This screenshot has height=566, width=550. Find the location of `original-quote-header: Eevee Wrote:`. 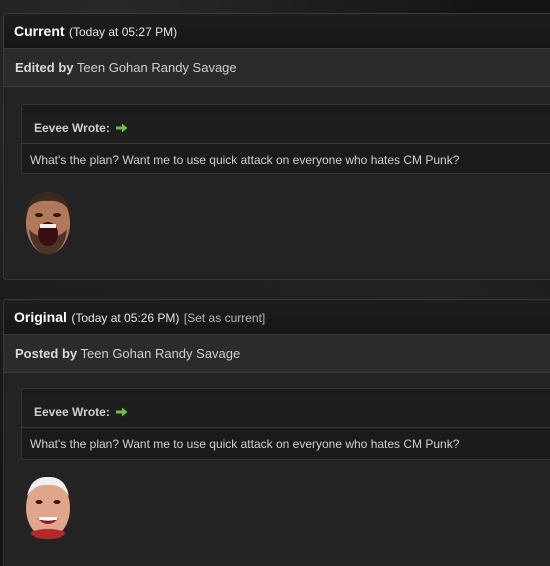

original-quote-header: Eevee Wrote: is located at coordinates (286, 412).